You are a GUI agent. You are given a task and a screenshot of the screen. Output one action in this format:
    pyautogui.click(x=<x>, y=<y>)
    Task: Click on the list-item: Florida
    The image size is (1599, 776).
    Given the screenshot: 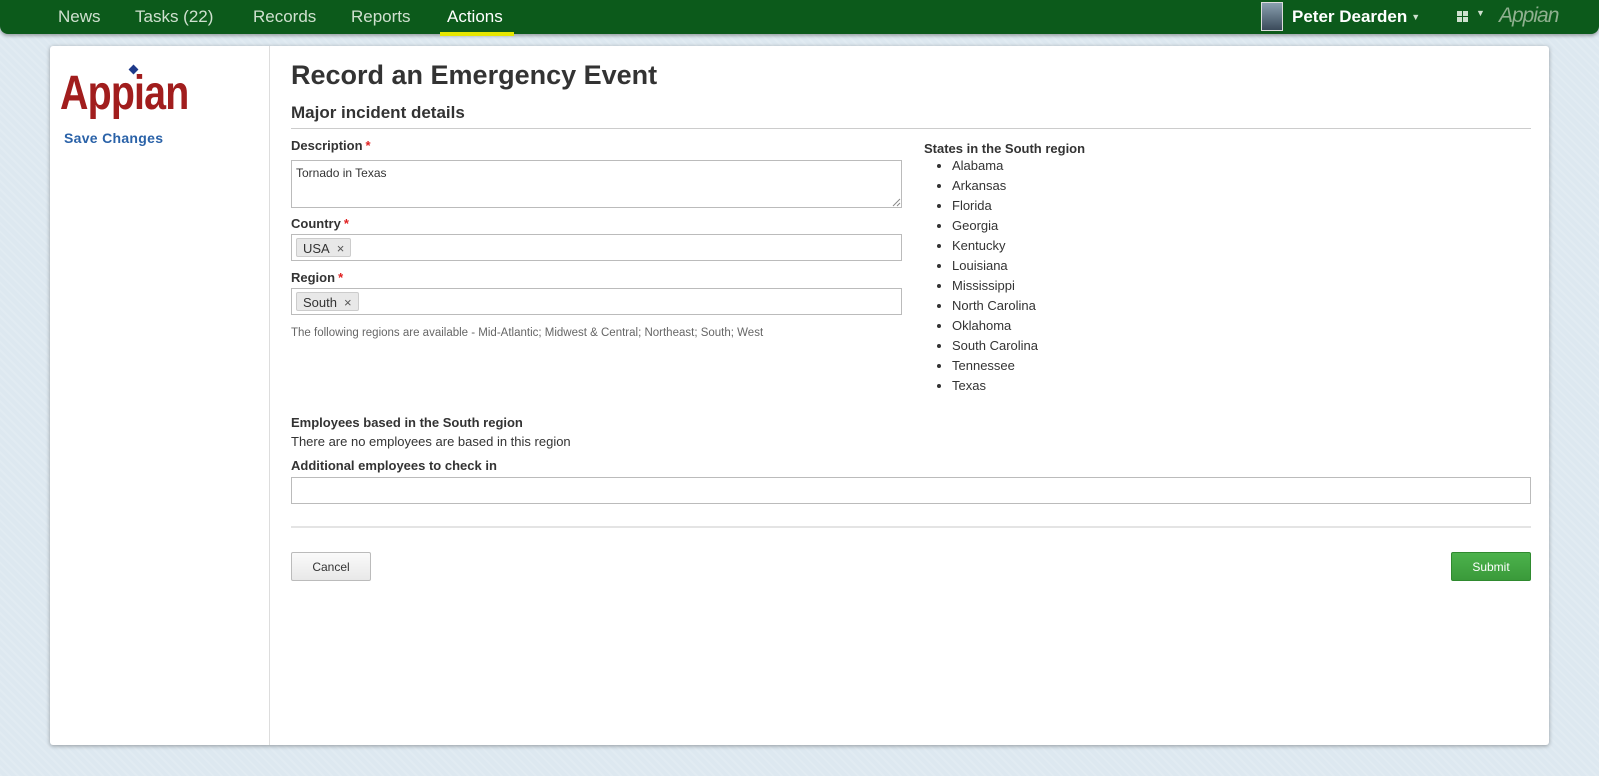 What is the action you would take?
    pyautogui.click(x=995, y=206)
    